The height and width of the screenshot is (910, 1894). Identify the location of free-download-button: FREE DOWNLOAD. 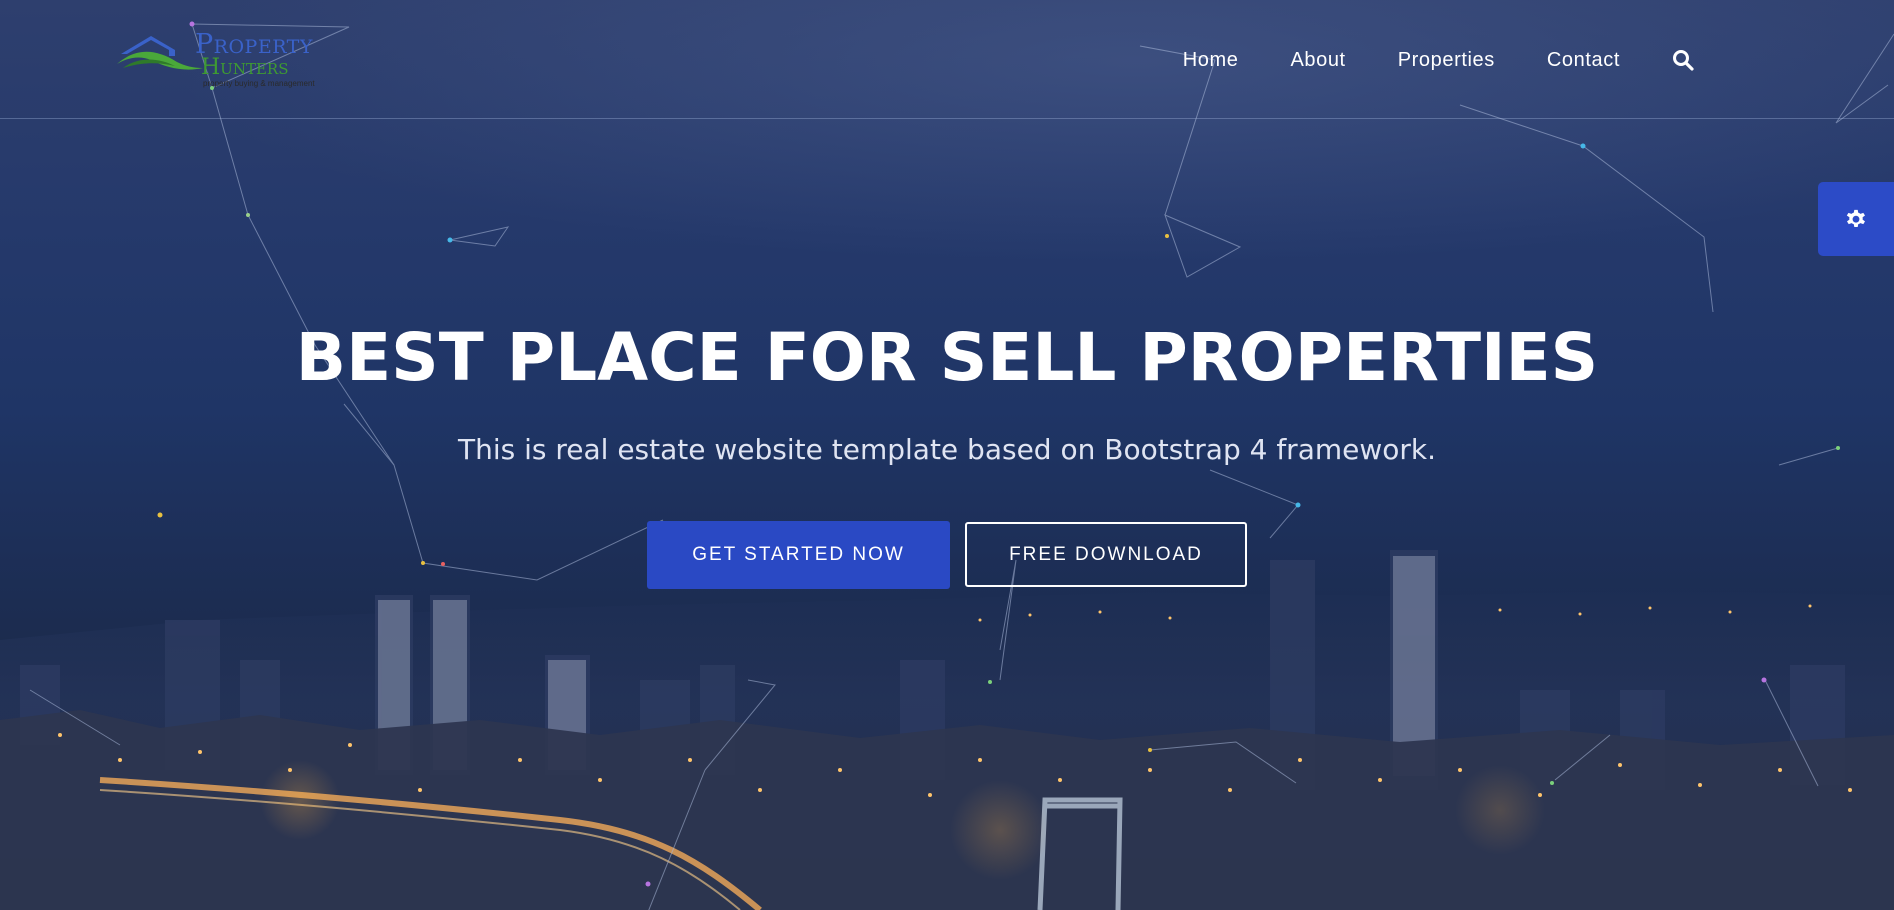
(1106, 554).